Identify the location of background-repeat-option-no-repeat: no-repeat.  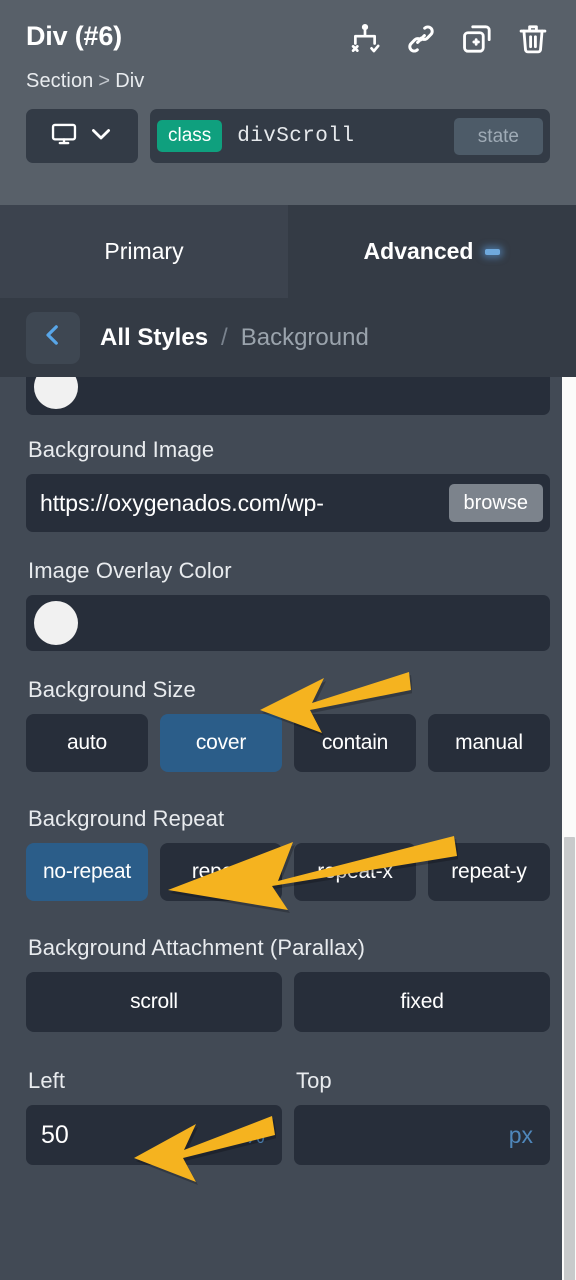
(87, 872).